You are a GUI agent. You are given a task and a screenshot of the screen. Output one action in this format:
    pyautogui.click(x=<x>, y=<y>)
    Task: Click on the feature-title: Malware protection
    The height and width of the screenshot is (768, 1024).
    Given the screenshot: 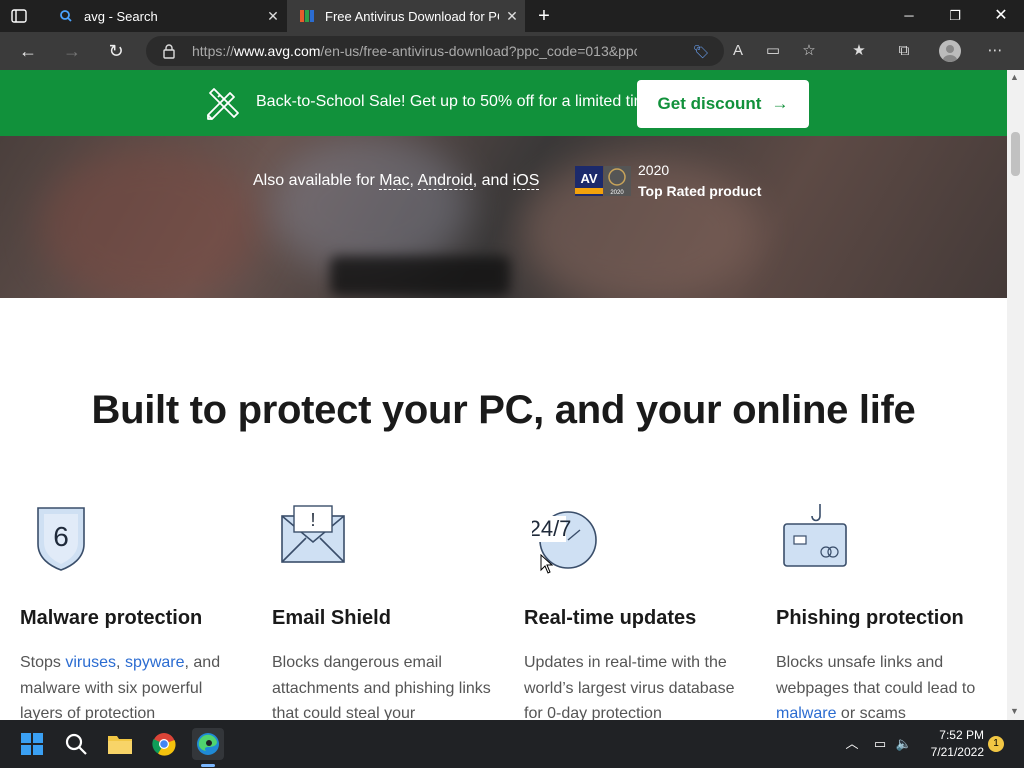 What is the action you would take?
    pyautogui.click(x=111, y=618)
    